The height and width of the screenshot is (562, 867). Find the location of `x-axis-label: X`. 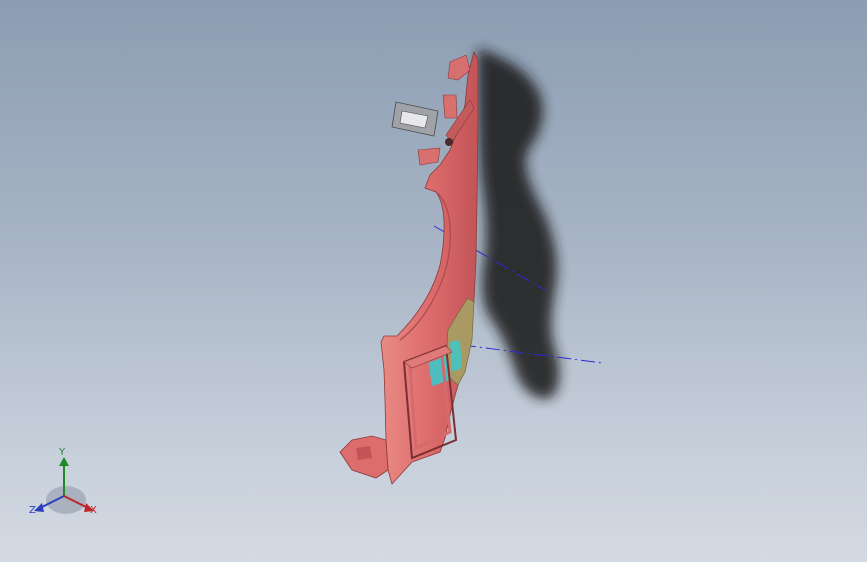

x-axis-label: X is located at coordinates (93, 510).